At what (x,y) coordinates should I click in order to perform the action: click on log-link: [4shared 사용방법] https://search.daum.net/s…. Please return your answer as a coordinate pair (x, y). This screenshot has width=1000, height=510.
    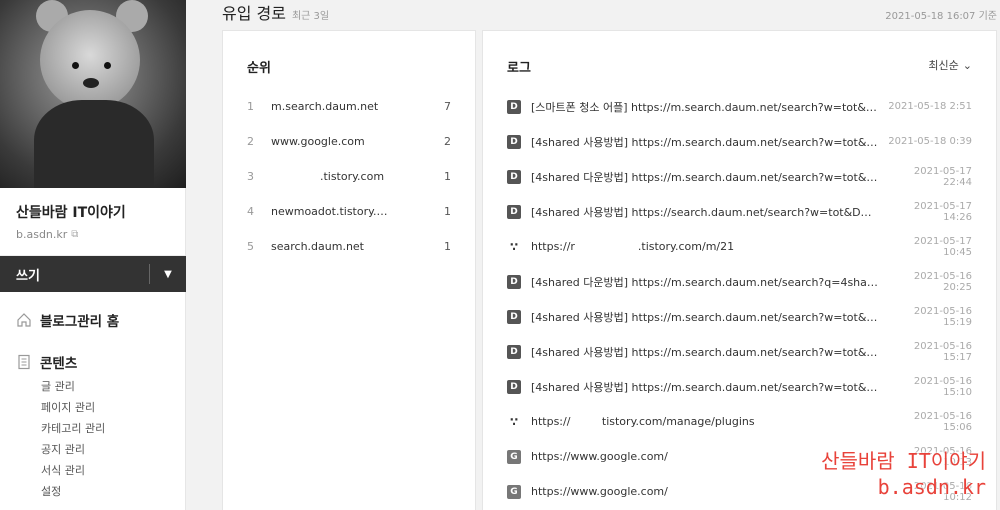
    Looking at the image, I should click on (709, 212).